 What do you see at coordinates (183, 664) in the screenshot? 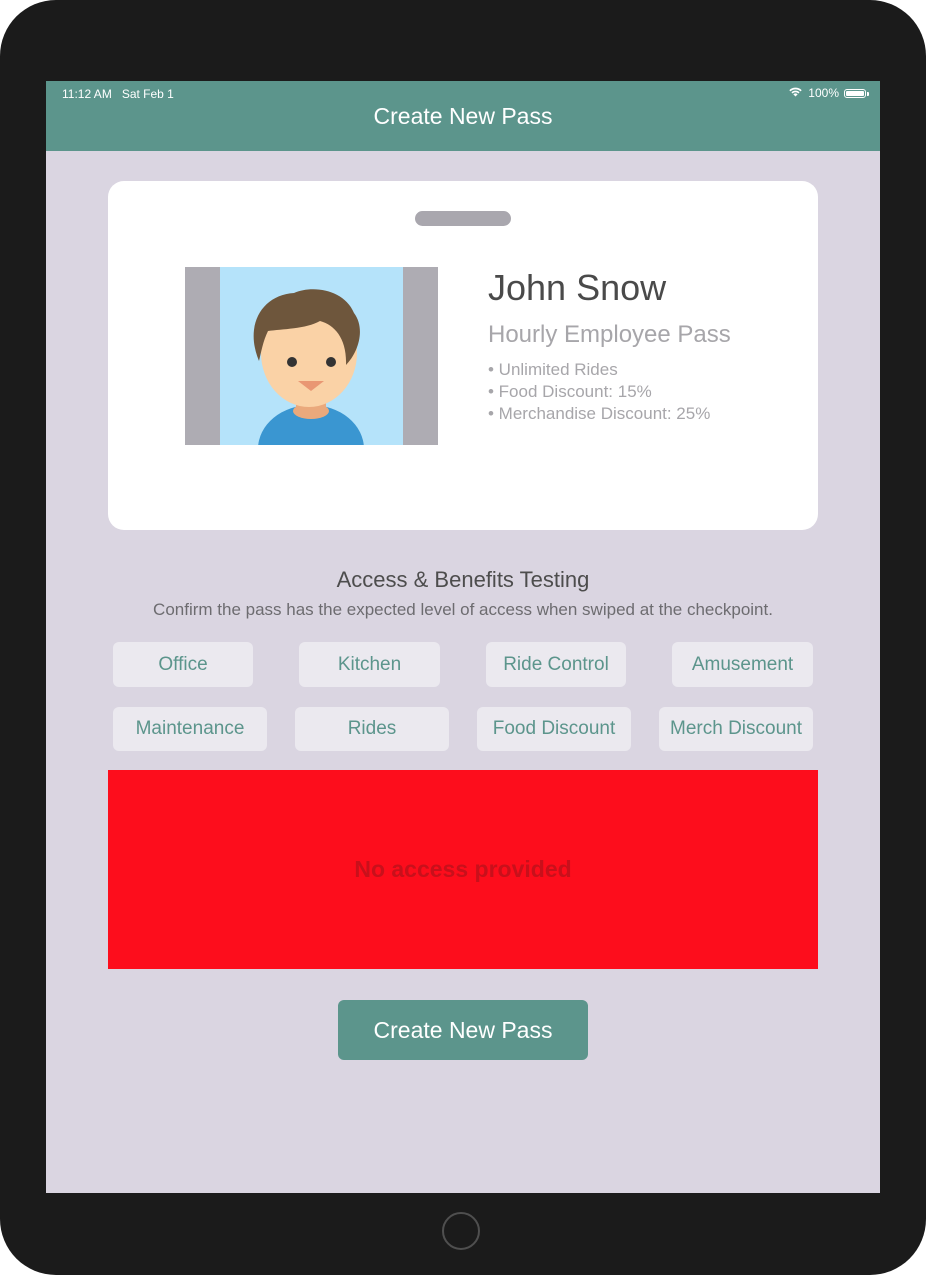
I see `office-button: Office` at bounding box center [183, 664].